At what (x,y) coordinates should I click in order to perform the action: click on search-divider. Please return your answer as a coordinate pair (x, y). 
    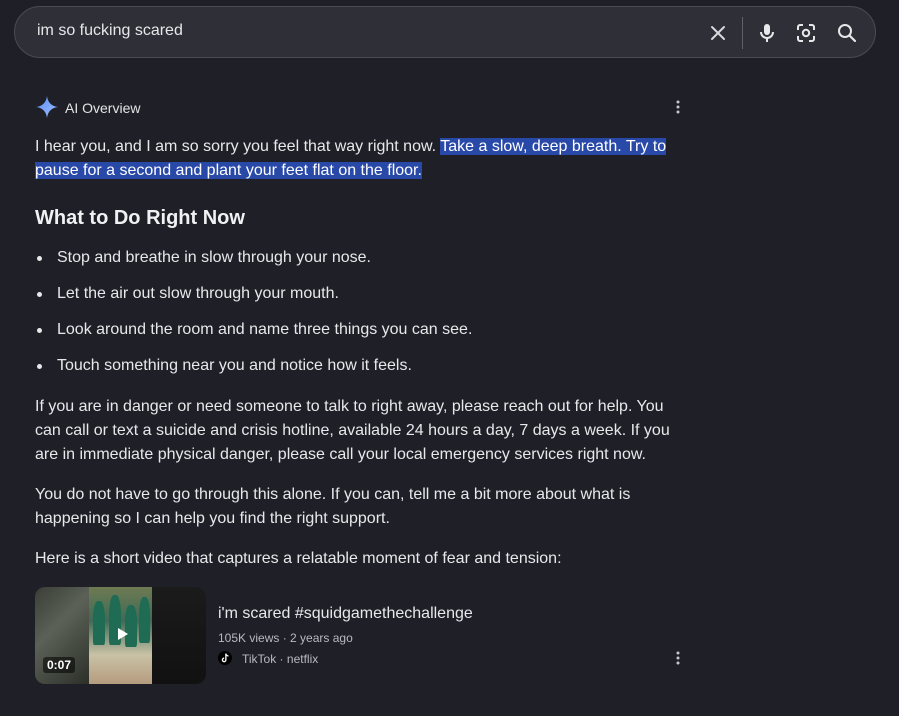
    Looking at the image, I should click on (742, 33).